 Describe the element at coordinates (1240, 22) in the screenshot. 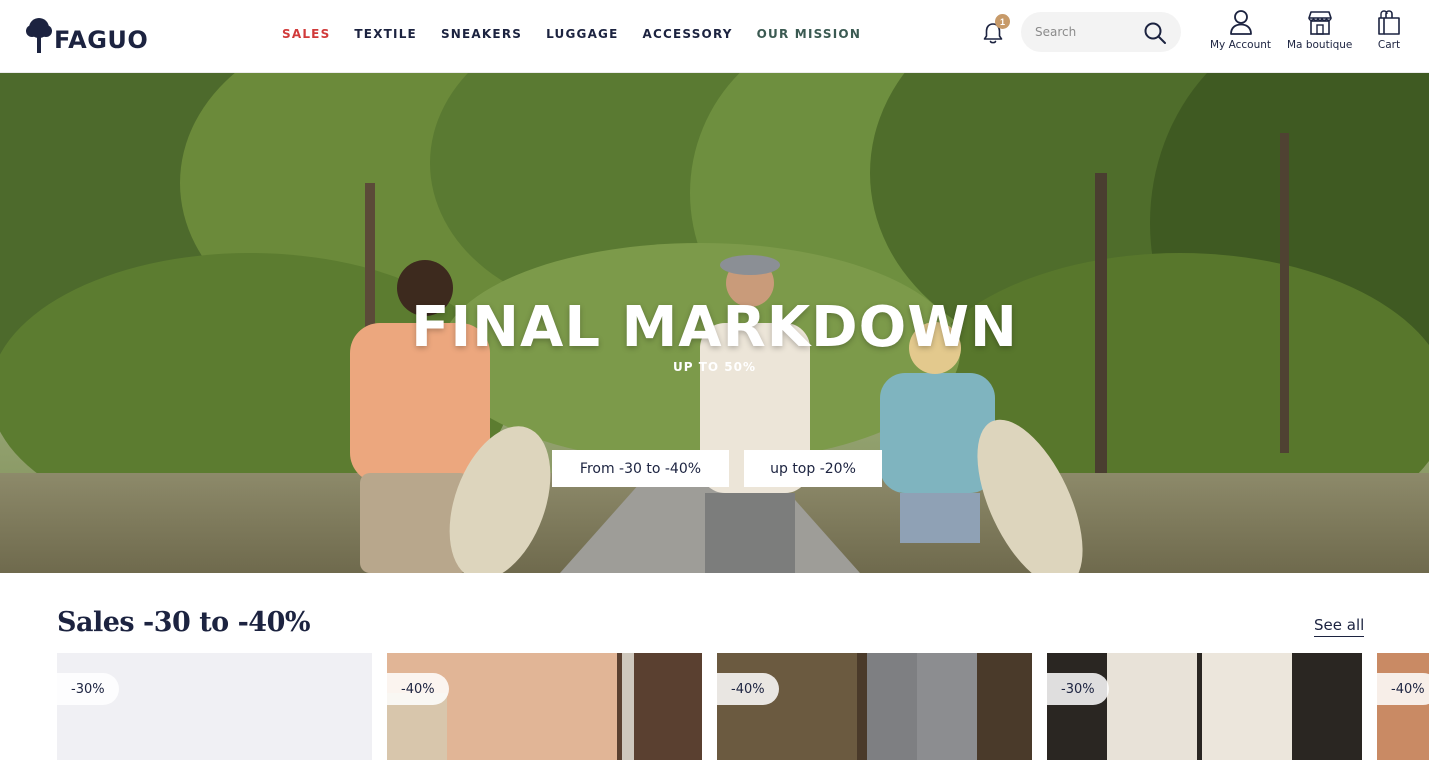

I see `user-icon` at that location.